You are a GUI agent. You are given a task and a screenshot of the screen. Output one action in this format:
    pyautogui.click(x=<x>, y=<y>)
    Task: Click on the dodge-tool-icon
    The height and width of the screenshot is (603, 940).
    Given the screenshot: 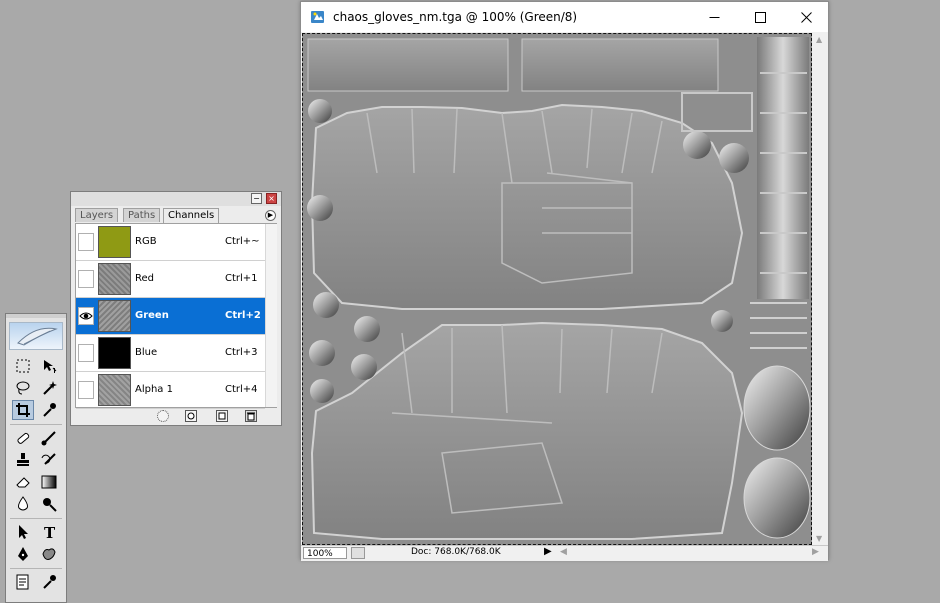 What is the action you would take?
    pyautogui.click(x=49, y=504)
    